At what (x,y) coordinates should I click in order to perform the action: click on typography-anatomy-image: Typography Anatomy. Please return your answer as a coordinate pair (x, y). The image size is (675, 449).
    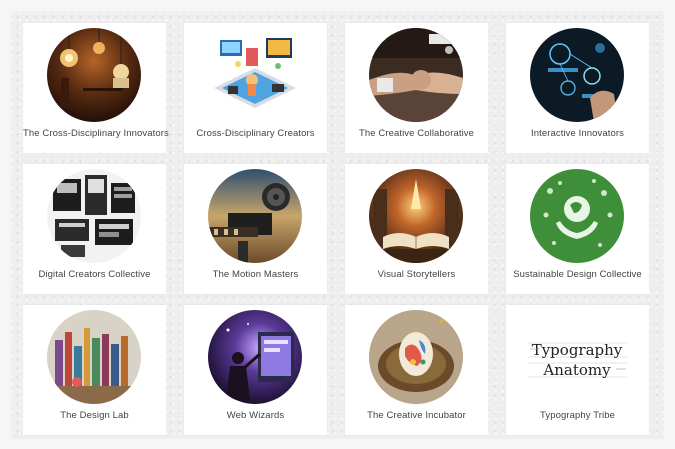
    Looking at the image, I should click on (577, 360).